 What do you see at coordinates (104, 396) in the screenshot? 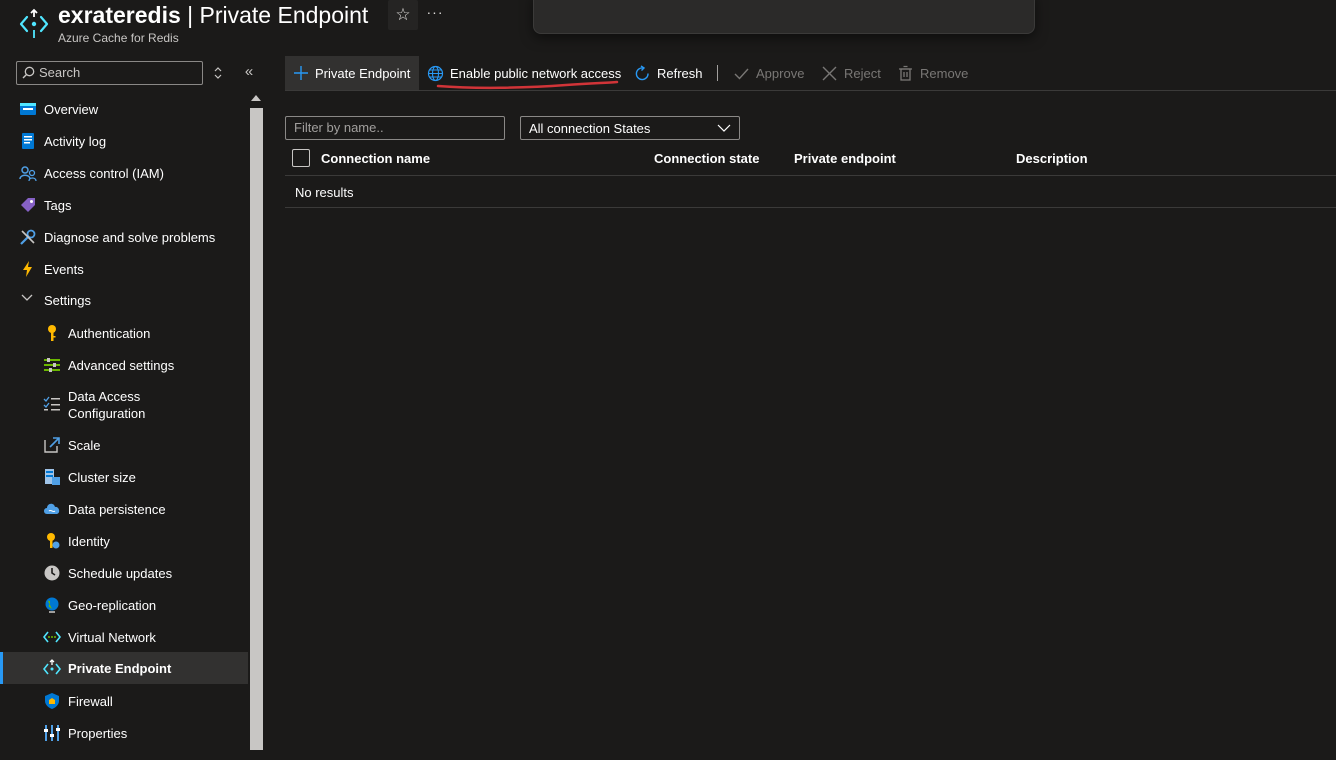
I see `label-line-1: Data Access` at bounding box center [104, 396].